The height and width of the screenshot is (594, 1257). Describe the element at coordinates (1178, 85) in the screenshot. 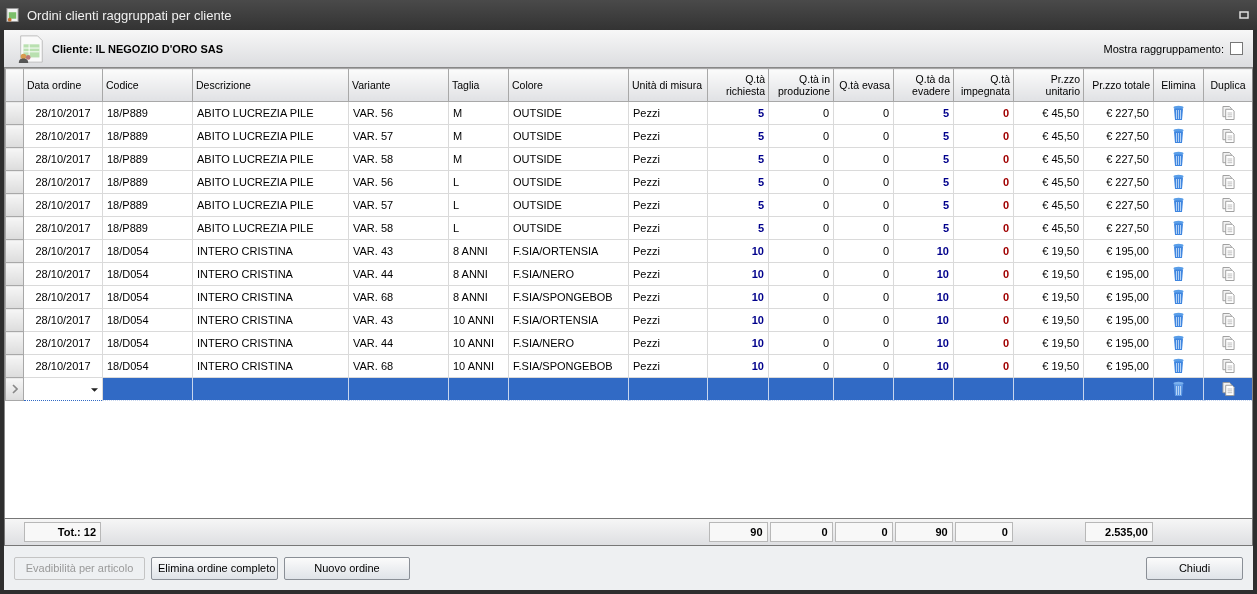

I see `column-header: Elimina` at that location.